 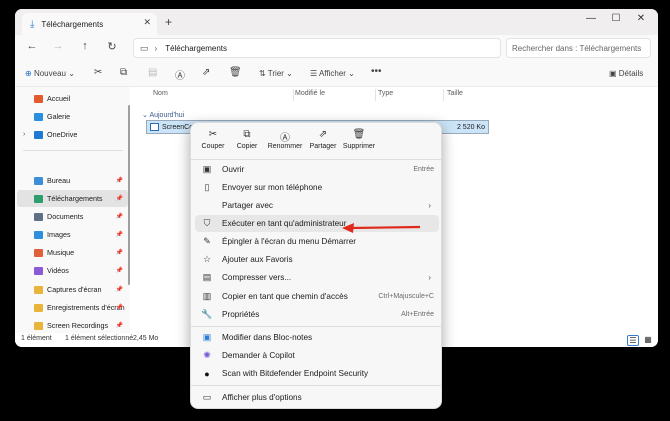 I want to click on tab-downloads: ⤓ Téléchargements ✕, so click(x=89, y=24).